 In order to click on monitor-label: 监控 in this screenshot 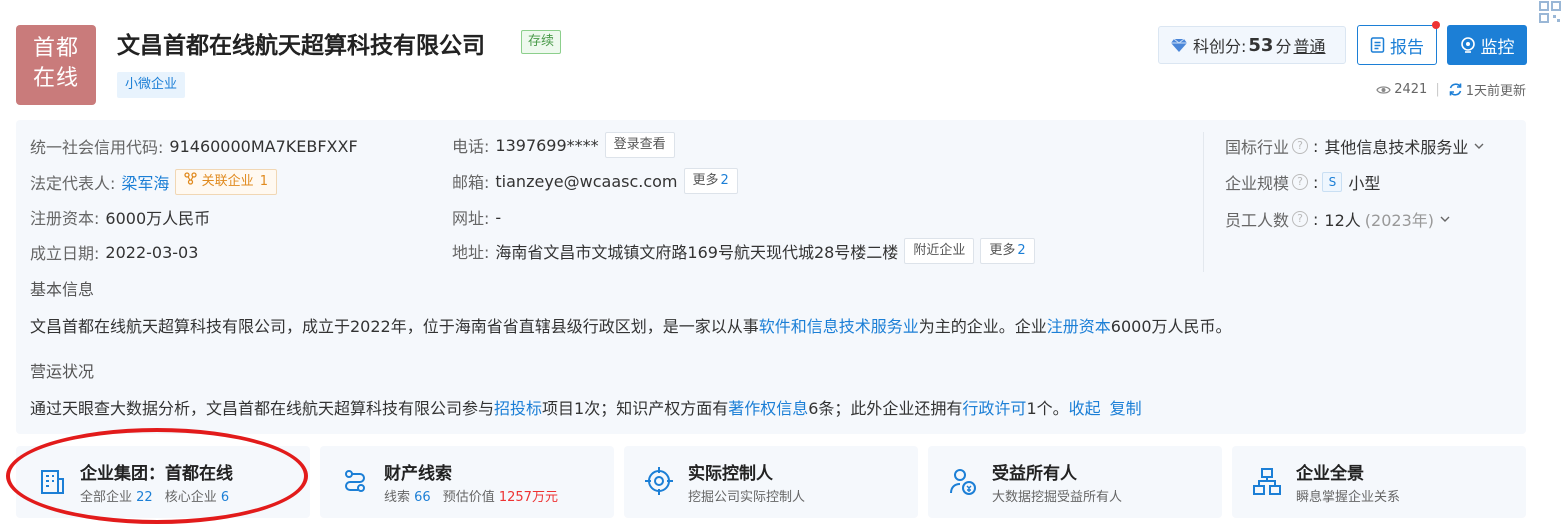, I will do `click(1497, 47)`.